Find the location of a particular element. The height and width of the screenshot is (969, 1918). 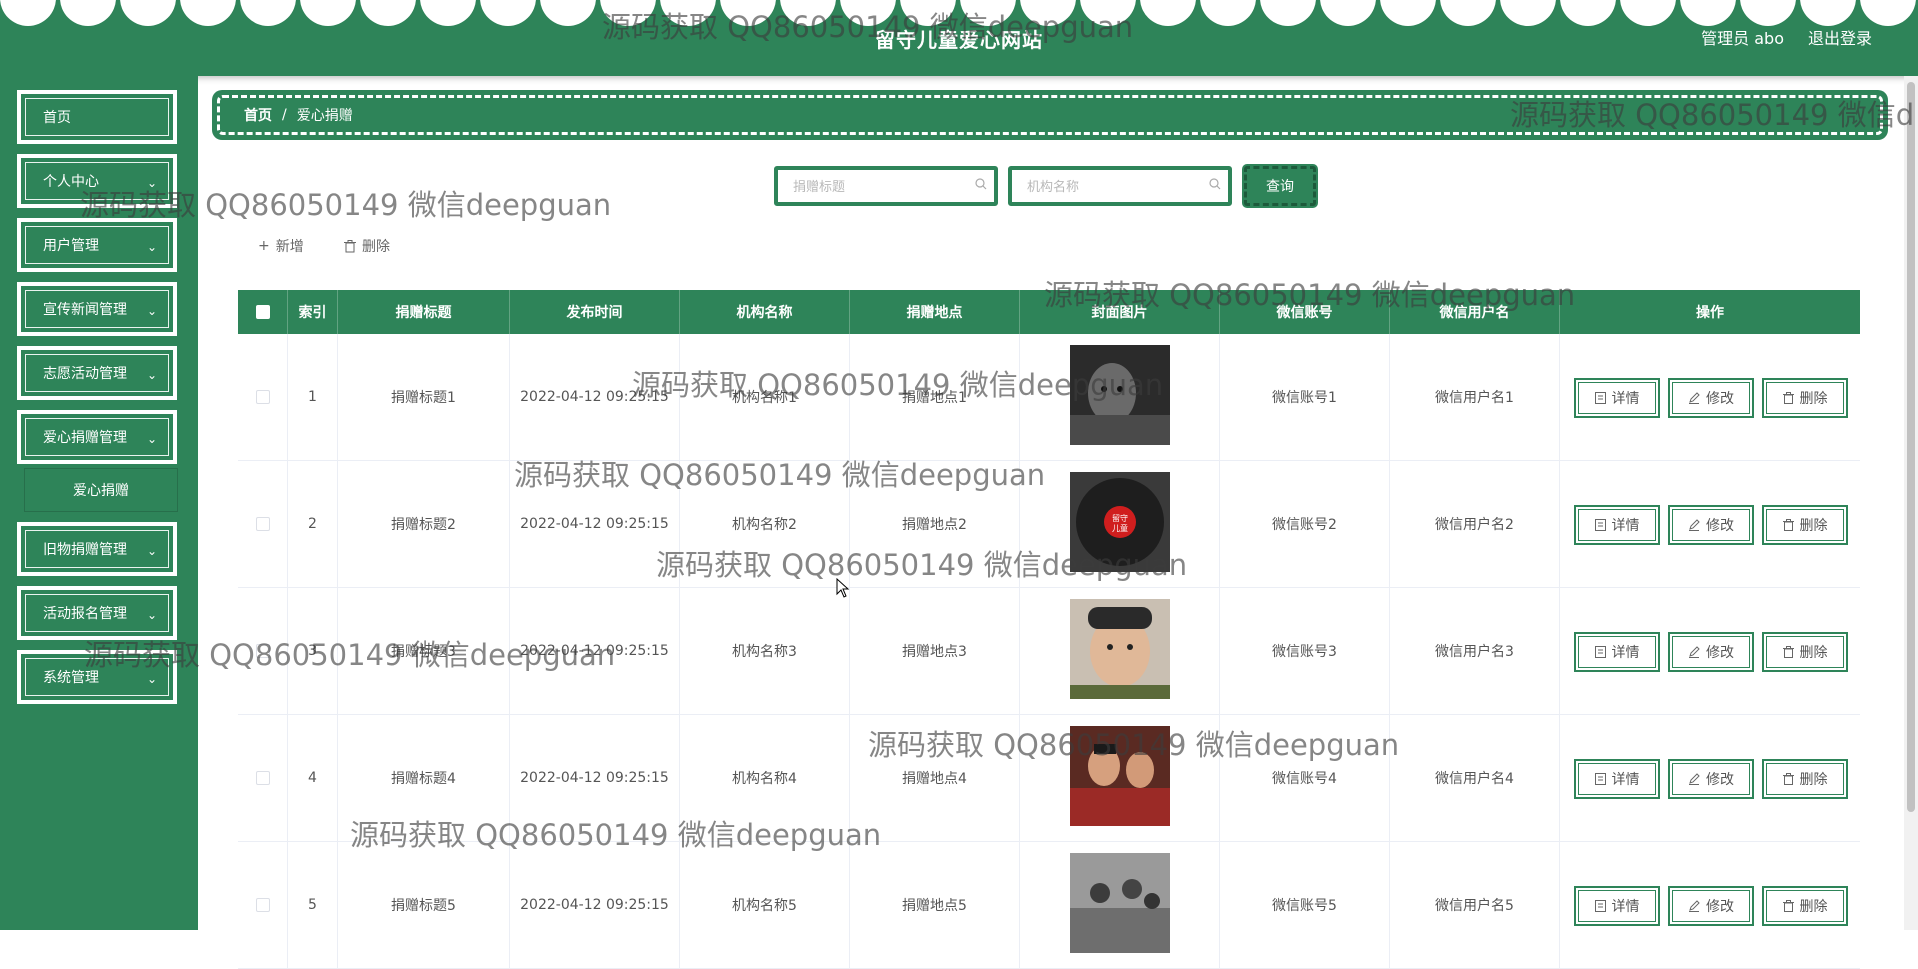

column-header: 发布时间 is located at coordinates (595, 312).